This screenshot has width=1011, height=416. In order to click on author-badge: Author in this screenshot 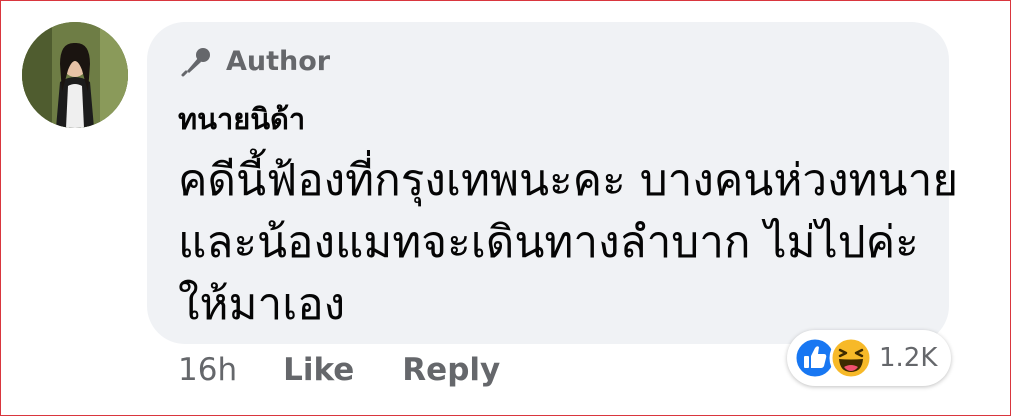, I will do `click(255, 61)`.